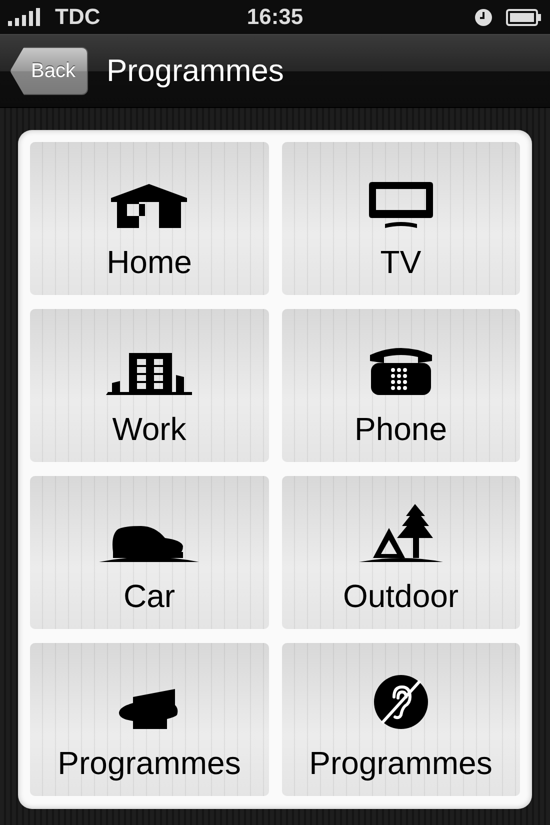 The height and width of the screenshot is (825, 550). I want to click on category-tile: Outdoor, so click(401, 552).